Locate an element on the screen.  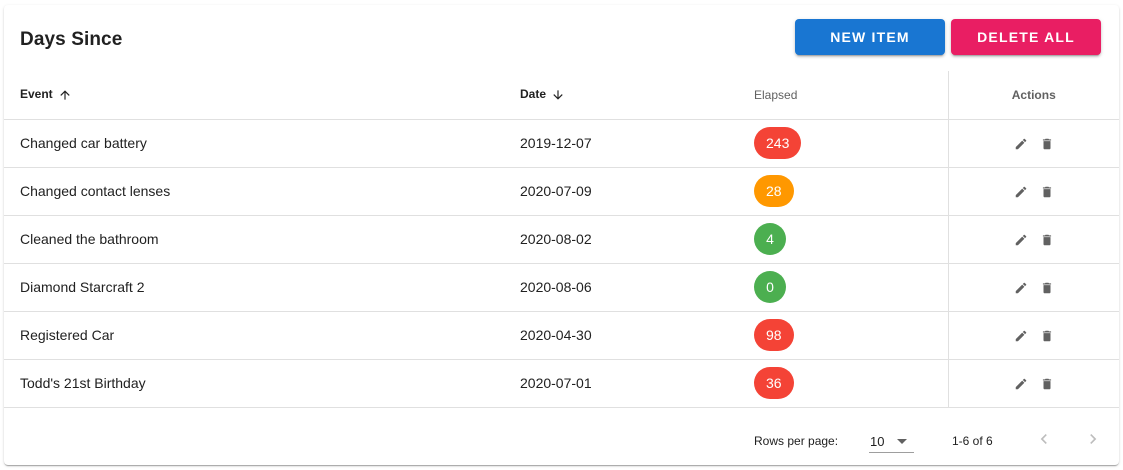
table-header-row: Event Date Elapsed Actions is located at coordinates (561, 95).